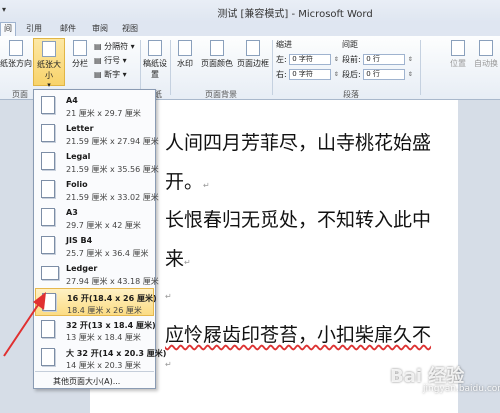 The height and width of the screenshot is (413, 500). Describe the element at coordinates (178, 257) in the screenshot. I see `doc-line: 来↵` at that location.